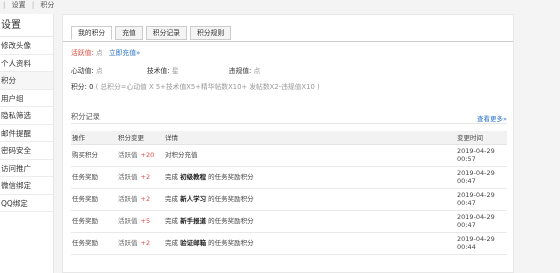 Image resolution: width=560 pixels, height=273 pixels. What do you see at coordinates (193, 199) in the screenshot?
I see `task-name-link: 新人学习` at bounding box center [193, 199].